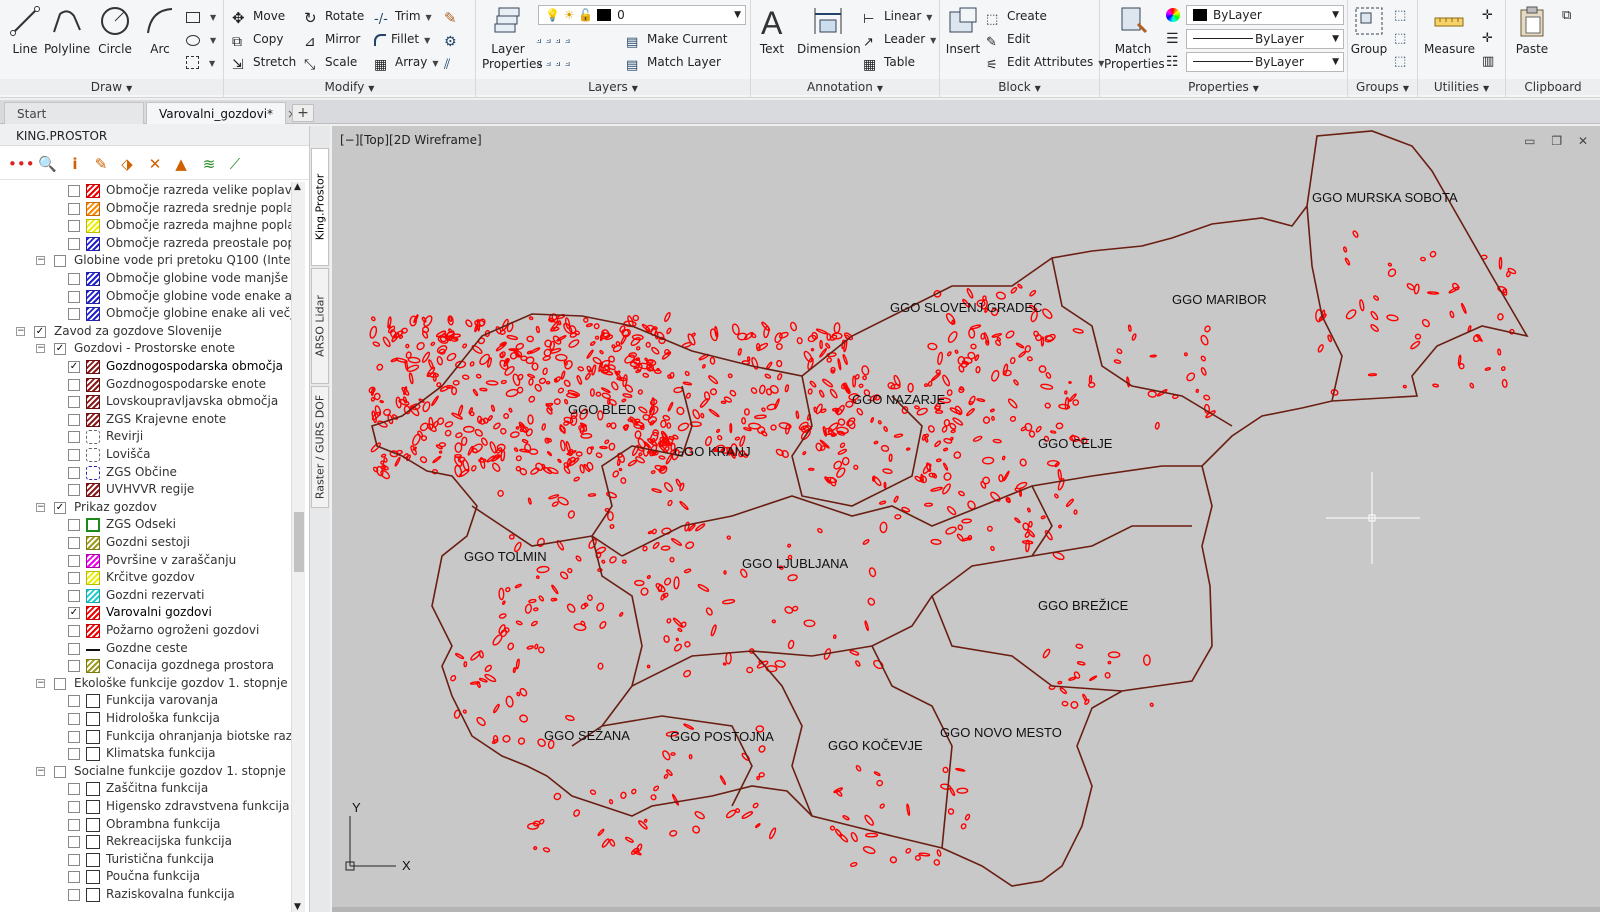 The height and width of the screenshot is (912, 1600). What do you see at coordinates (963, 30) in the screenshot?
I see `insert-button: Insert` at bounding box center [963, 30].